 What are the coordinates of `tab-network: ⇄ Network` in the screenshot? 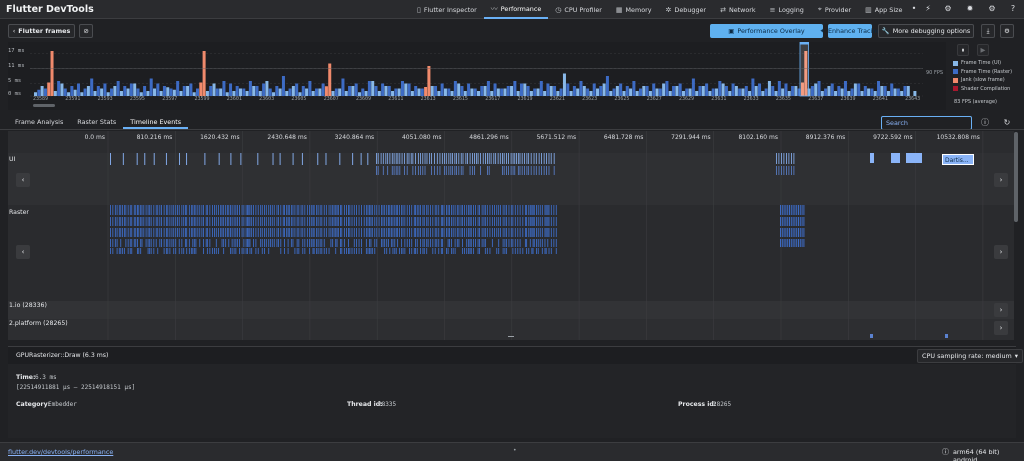 It's located at (738, 9).